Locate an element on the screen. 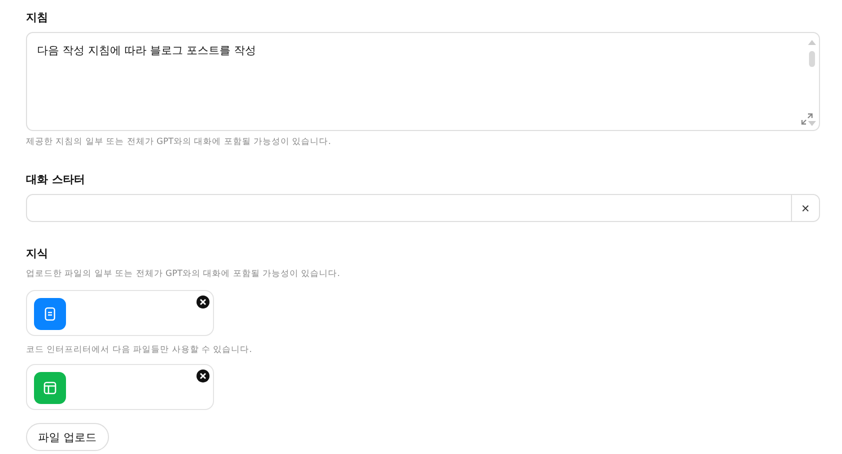 This screenshot has width=842, height=454. hint-text: 업로드한 파일의 일부 또는 전체가 GPT와의 대화에 포함될 가능성이 있습니다. is located at coordinates (183, 274).